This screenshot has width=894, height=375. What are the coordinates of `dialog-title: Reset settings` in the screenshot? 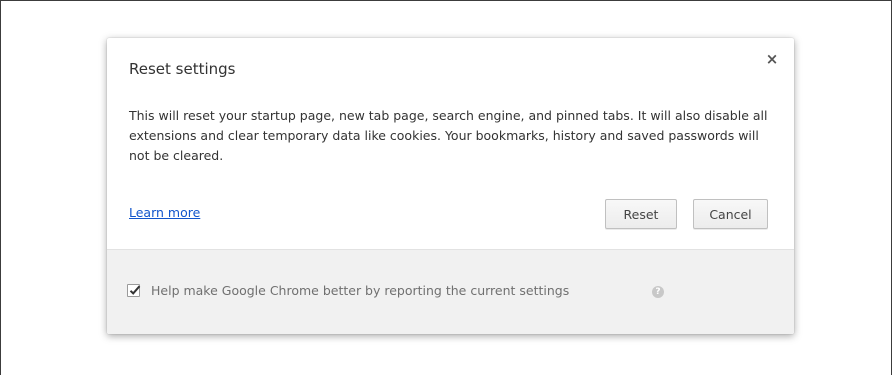 It's located at (182, 69).